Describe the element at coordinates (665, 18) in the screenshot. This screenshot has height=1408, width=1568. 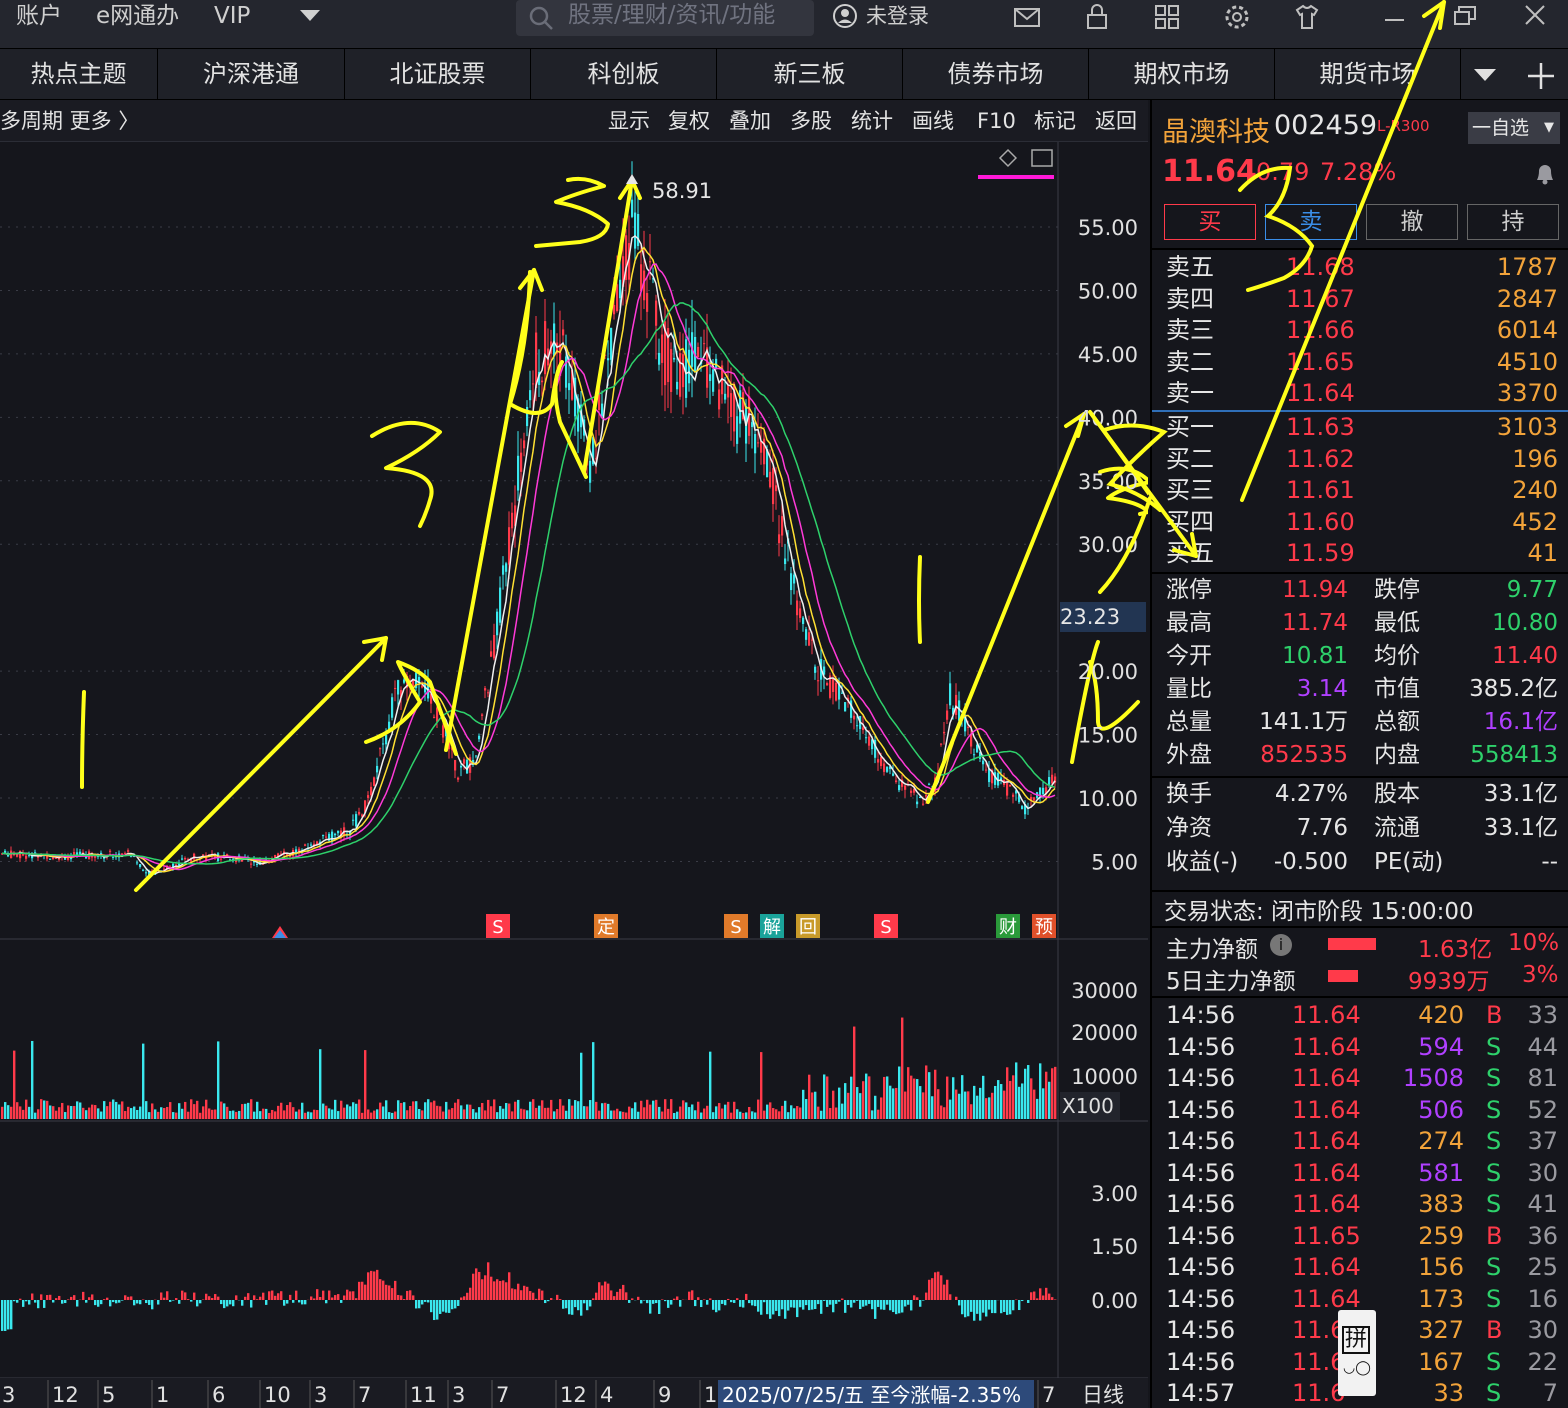
I see `search-input: 股票/理财/资讯/功能` at that location.